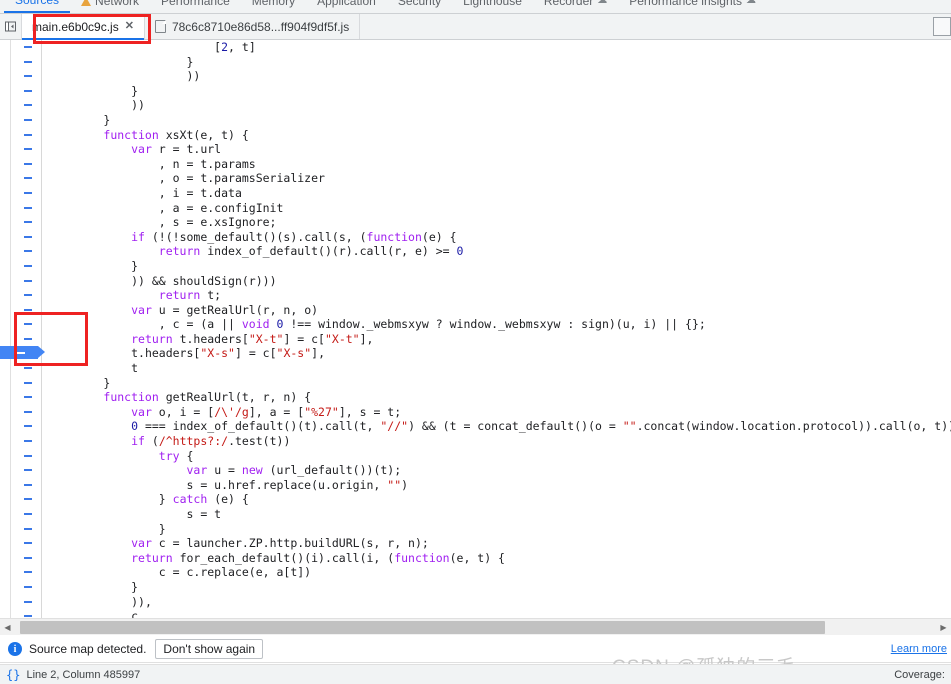  Describe the element at coordinates (88, 649) in the screenshot. I see `infobar-message: Source map detected.` at that location.